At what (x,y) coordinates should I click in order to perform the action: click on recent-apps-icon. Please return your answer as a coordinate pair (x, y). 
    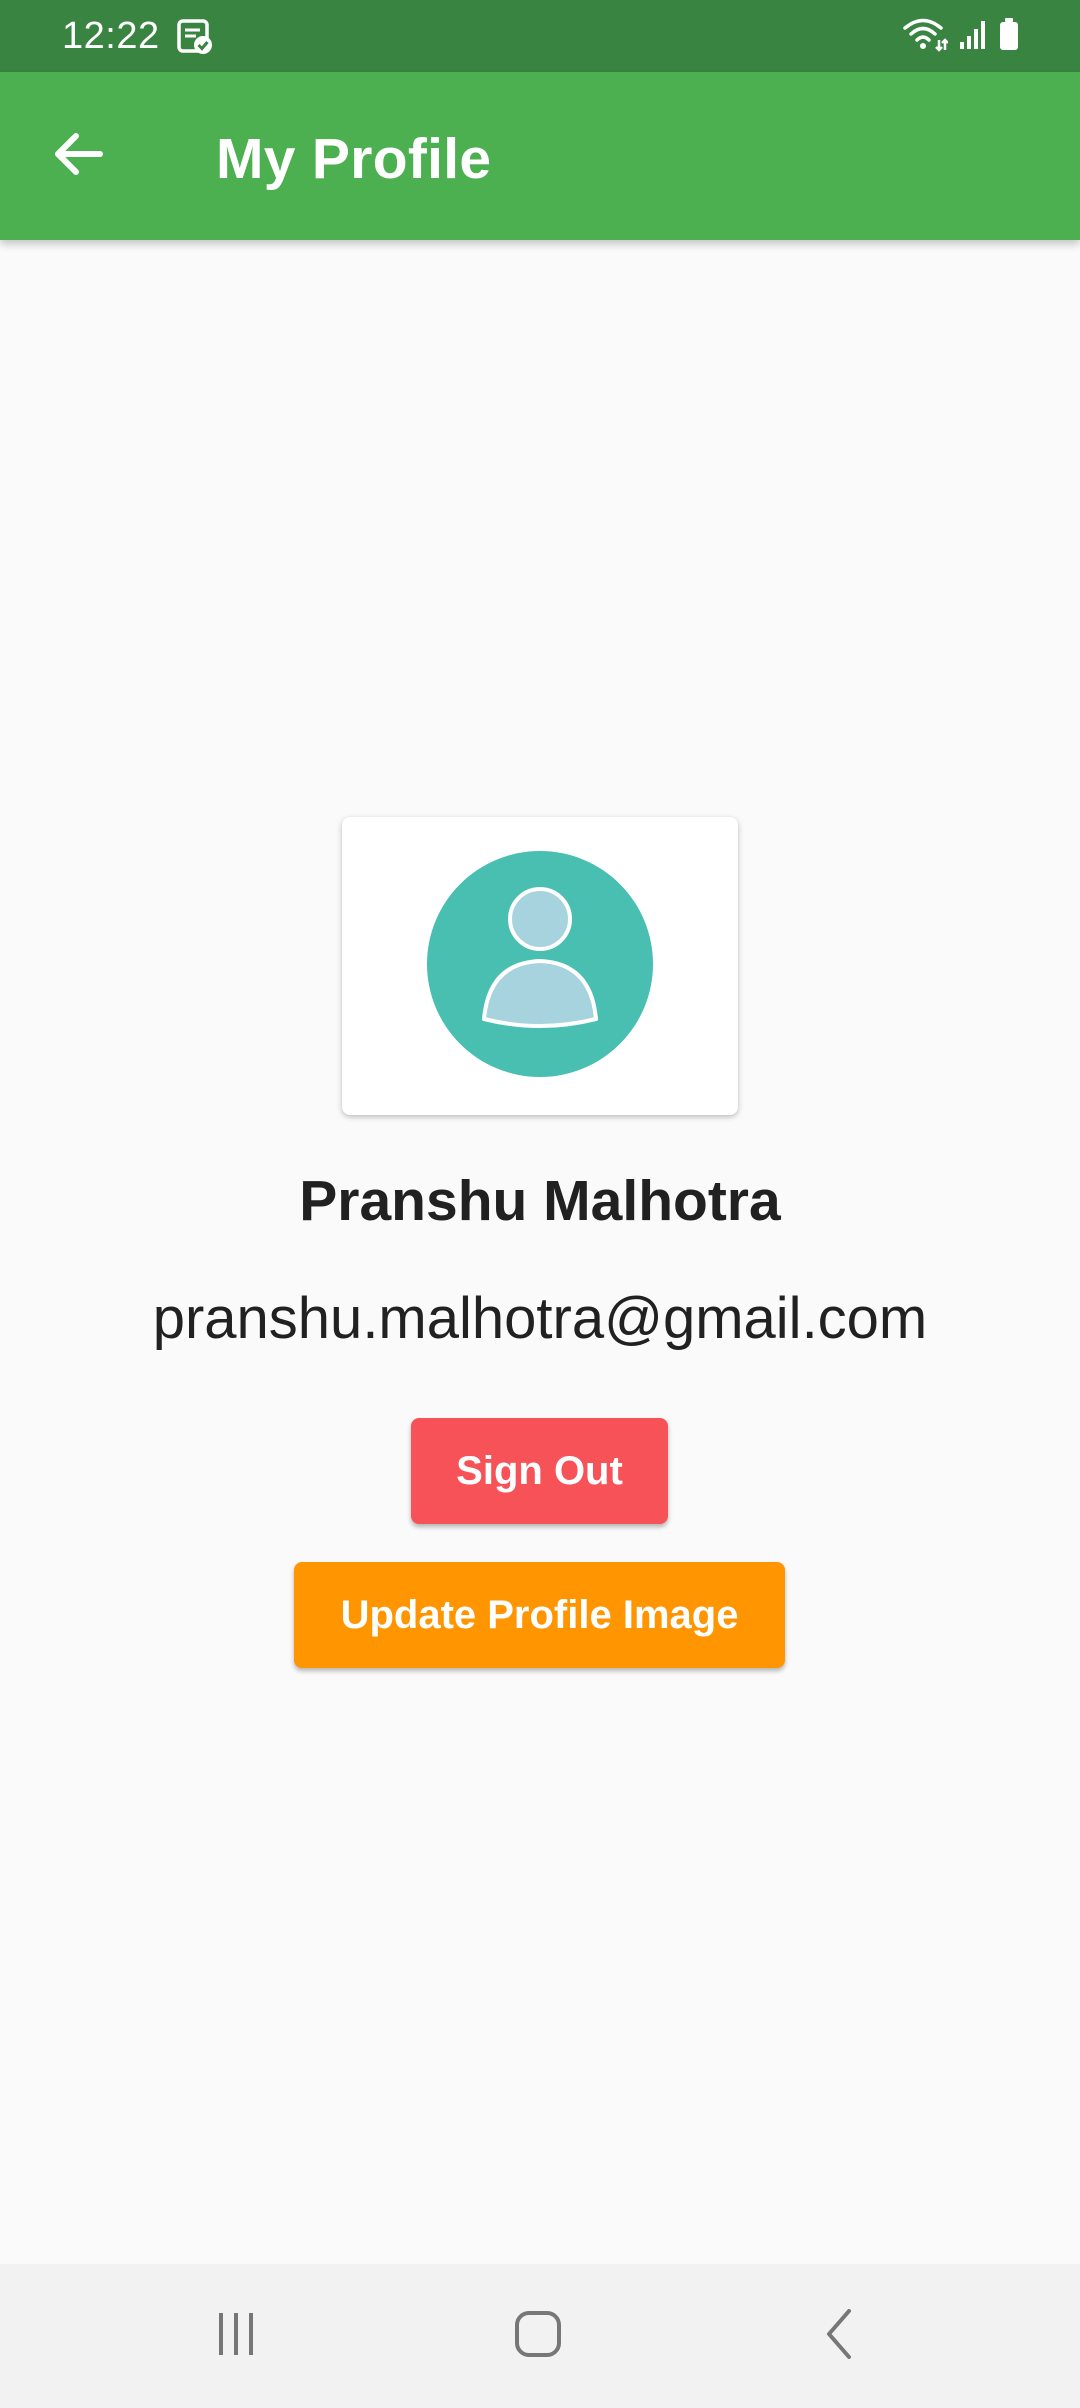
    Looking at the image, I should click on (236, 2336).